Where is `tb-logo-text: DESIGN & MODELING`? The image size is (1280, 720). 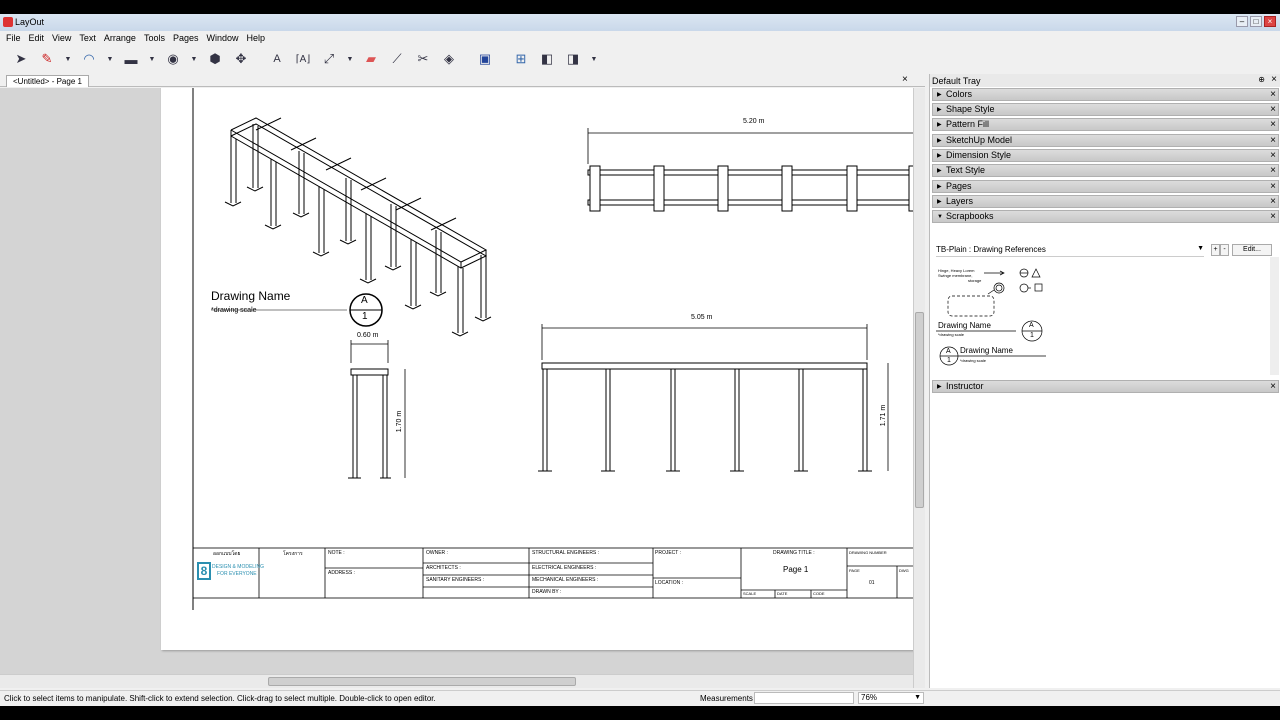 tb-logo-text: DESIGN & MODELING is located at coordinates (238, 567).